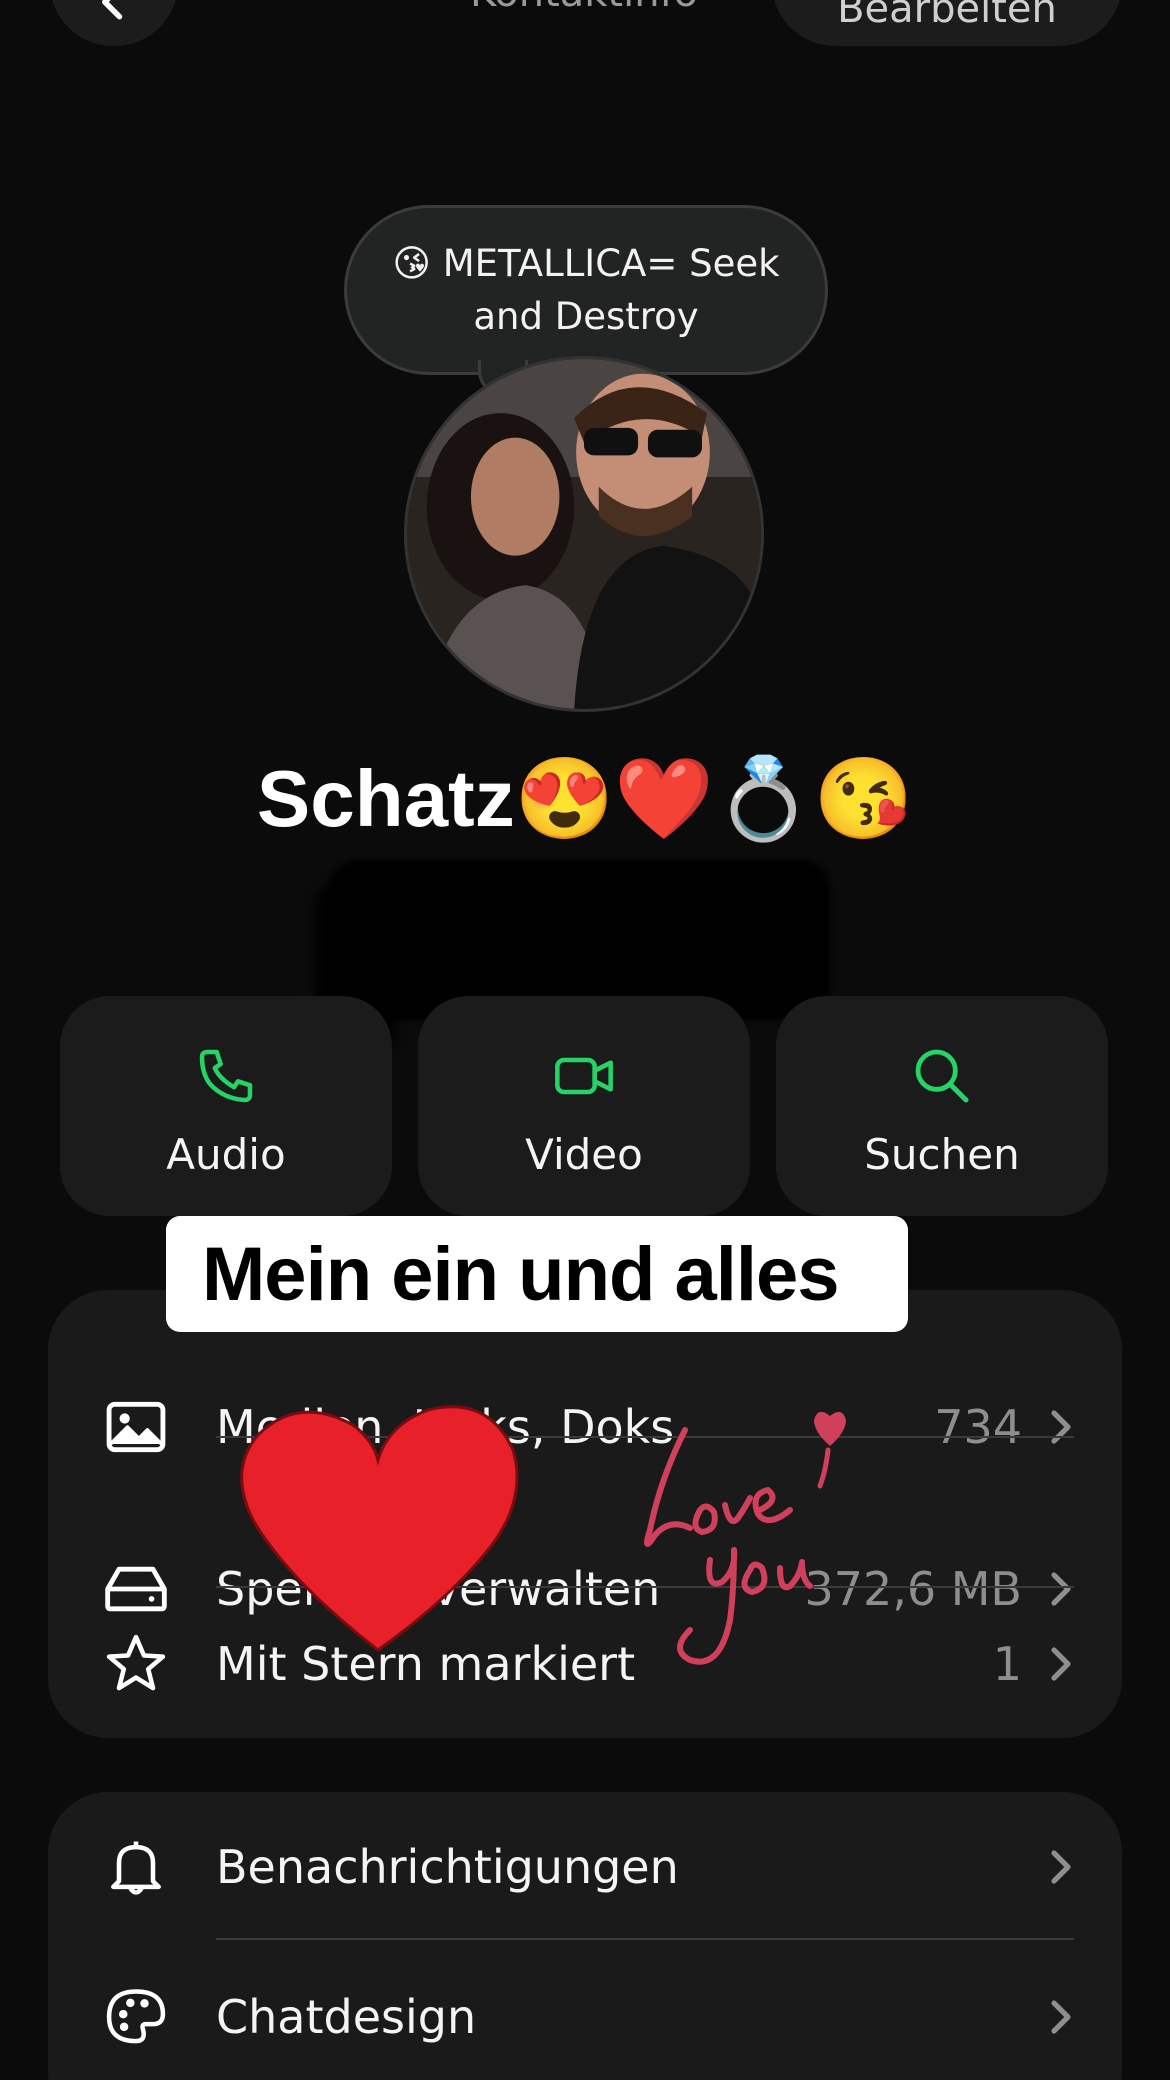 The height and width of the screenshot is (2080, 1170). Describe the element at coordinates (585, 2011) in the screenshot. I see `list-item-chat-theme: Chatdesign` at that location.